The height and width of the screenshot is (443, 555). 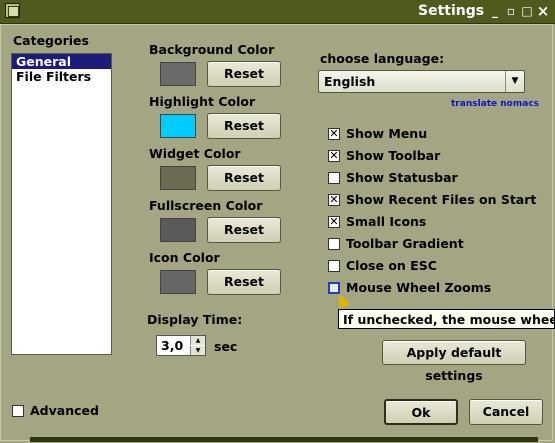 What do you see at coordinates (197, 340) in the screenshot?
I see `spin-up-icon: ▲` at bounding box center [197, 340].